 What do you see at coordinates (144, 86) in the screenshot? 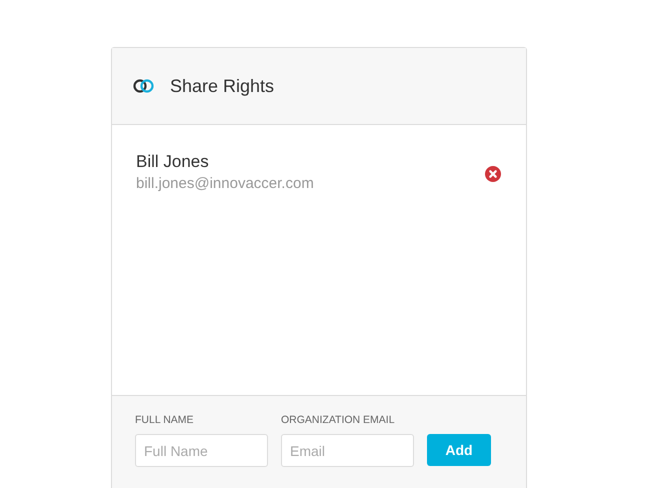
I see `linked-rings-icon` at bounding box center [144, 86].